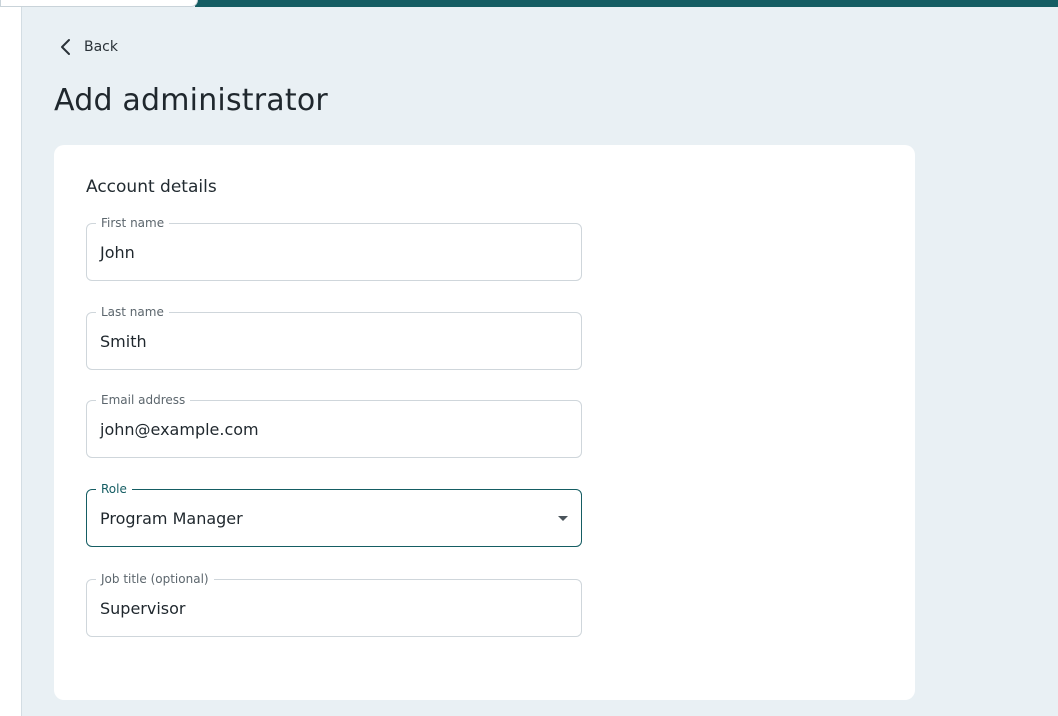 This screenshot has width=1058, height=716. I want to click on last-name-field: Last name Smith, so click(334, 337).